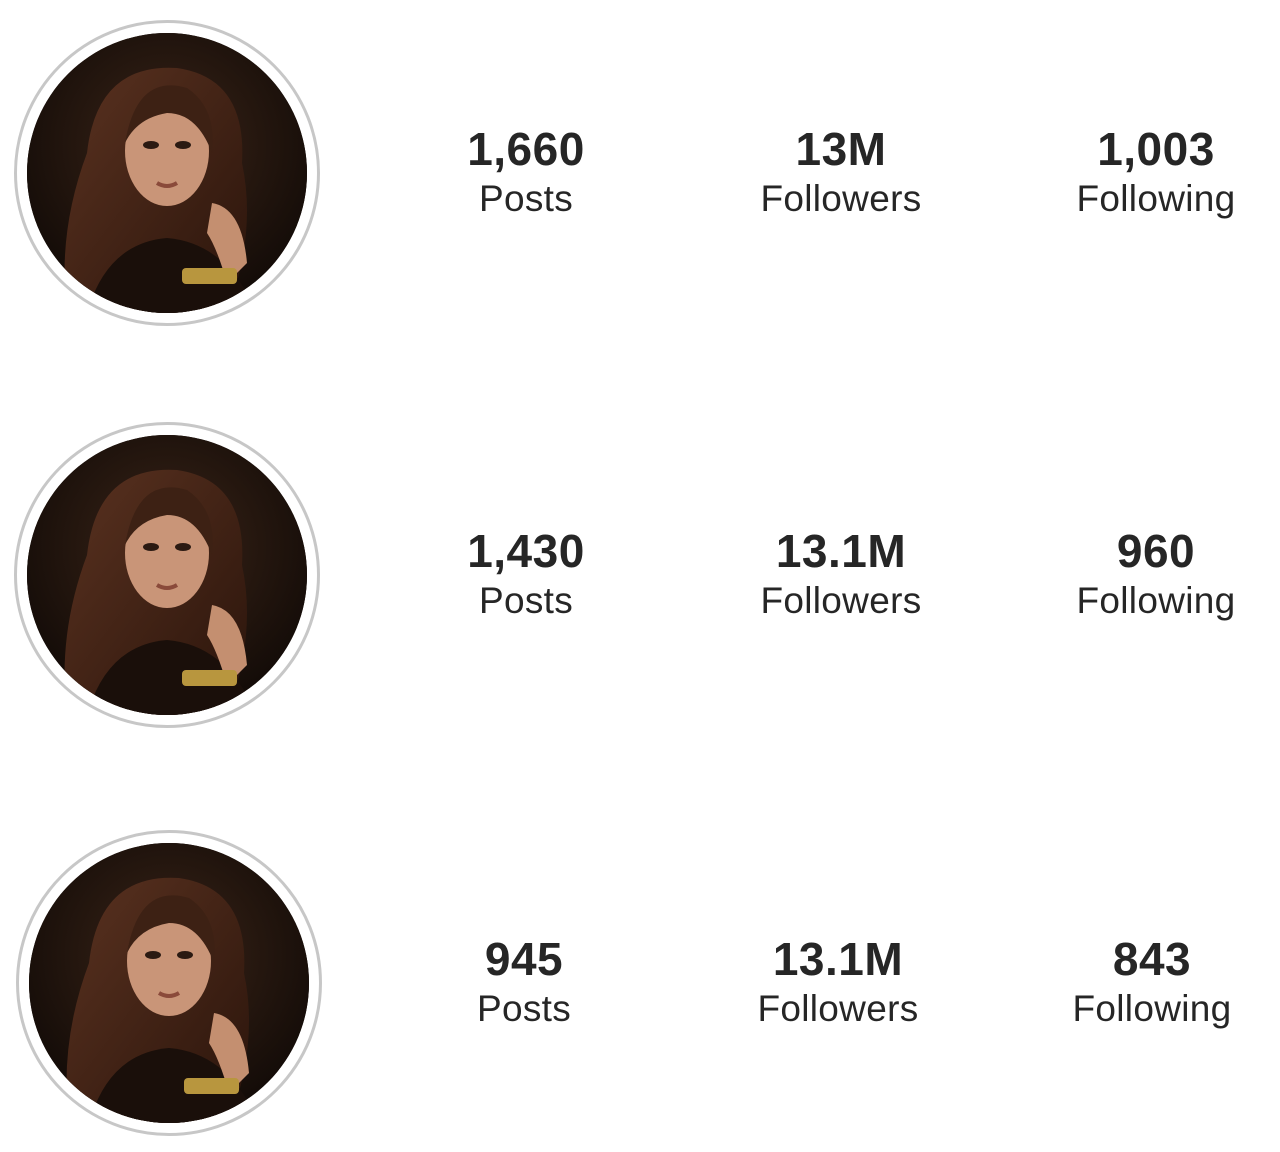 The height and width of the screenshot is (1152, 1280). I want to click on followers-count: 13M, so click(841, 149).